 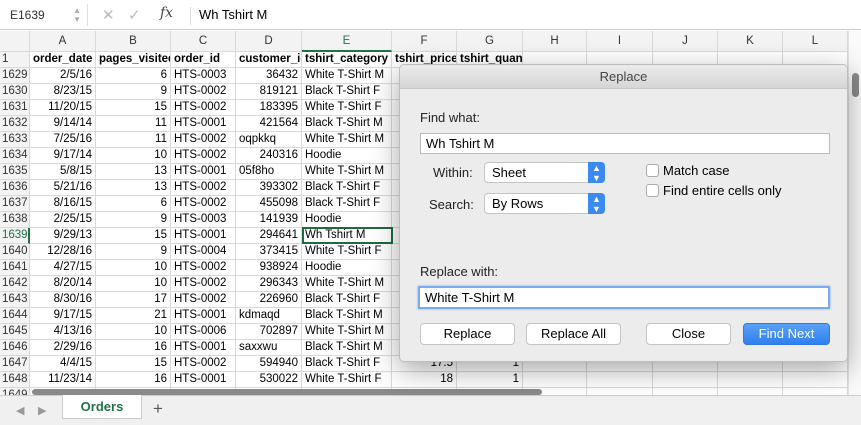 I want to click on cell: 9/14/14, so click(x=63, y=124).